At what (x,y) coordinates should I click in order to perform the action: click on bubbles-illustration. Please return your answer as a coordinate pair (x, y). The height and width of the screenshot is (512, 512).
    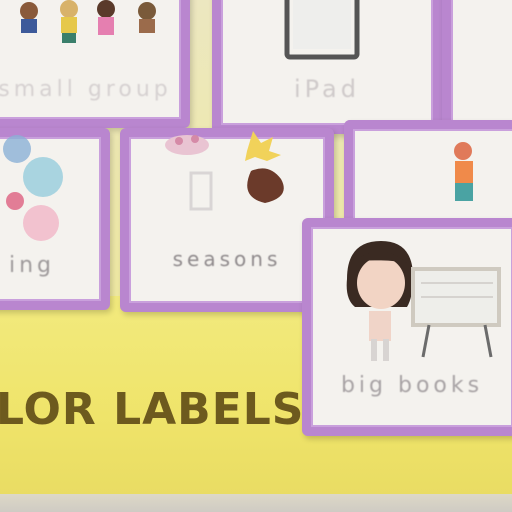
    Looking at the image, I should click on (33, 188).